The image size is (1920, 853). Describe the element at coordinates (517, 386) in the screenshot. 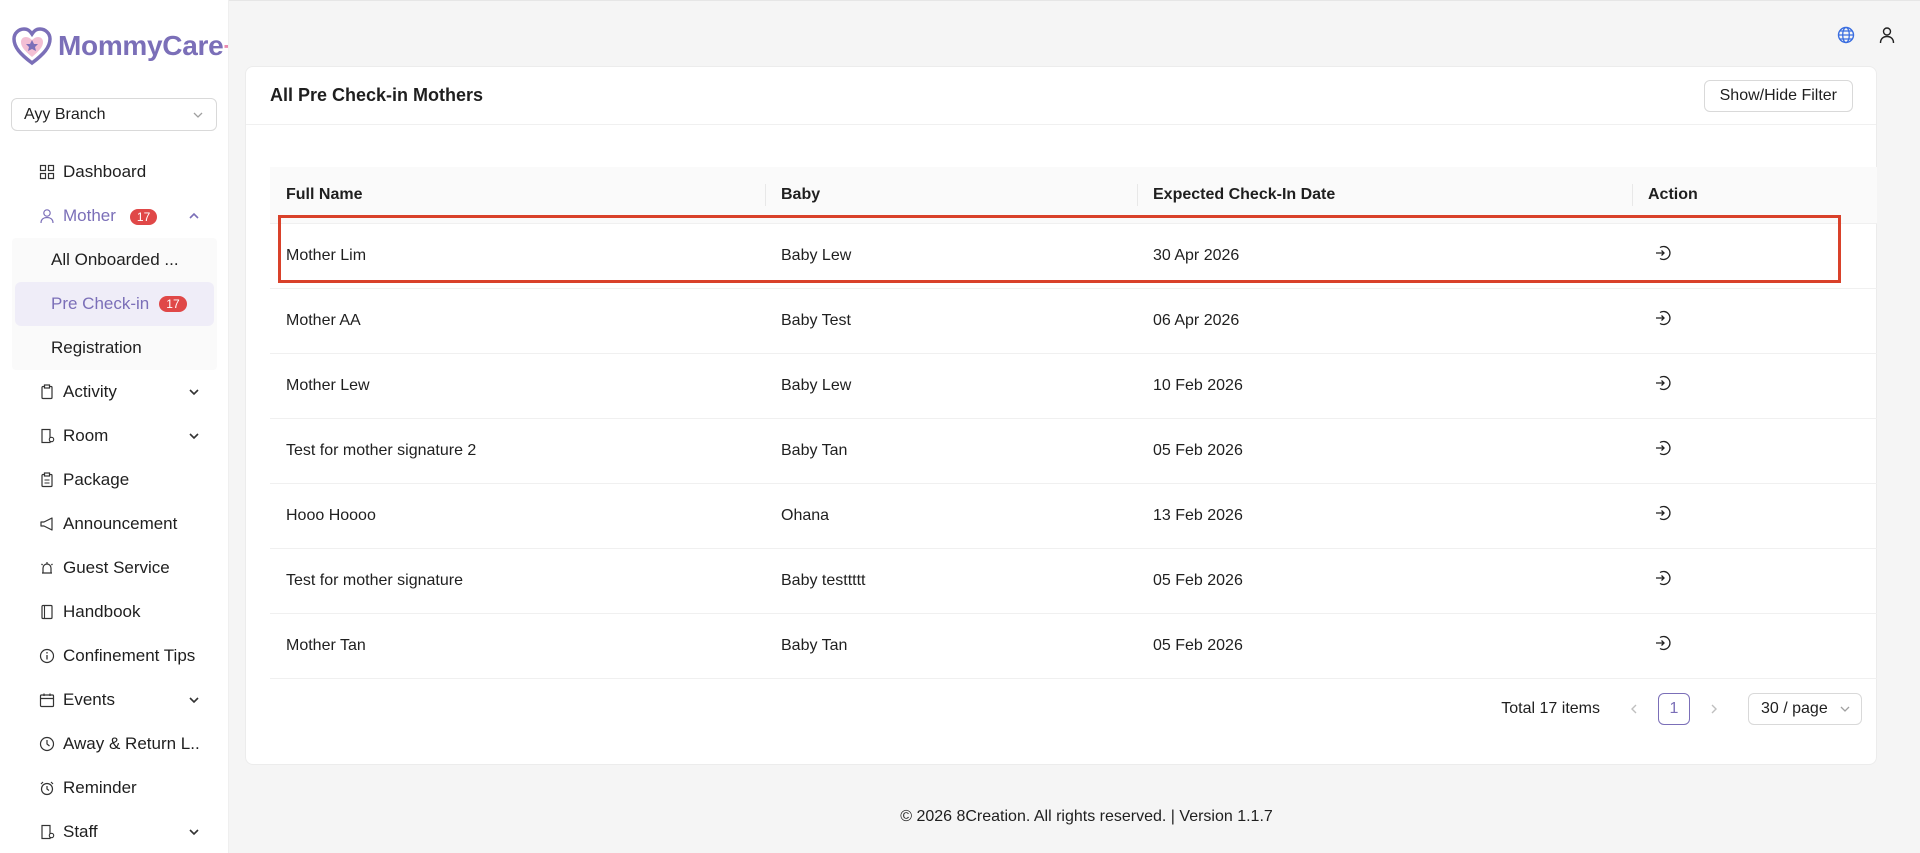

I see `cell-full-name: Mother Lew` at that location.